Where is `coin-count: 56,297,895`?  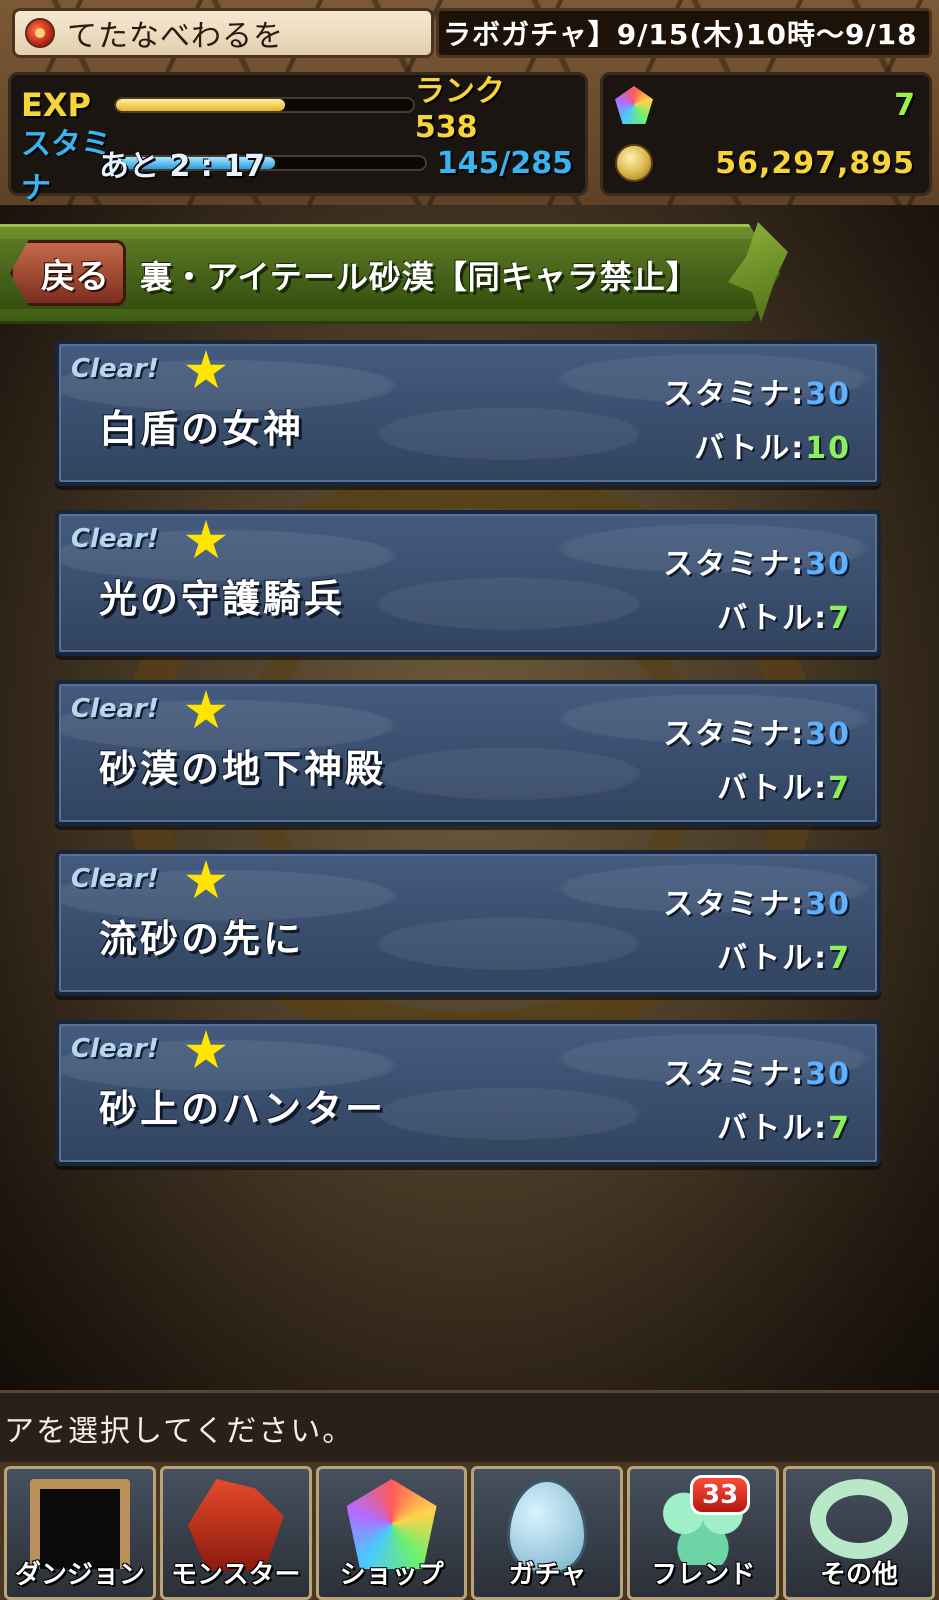
coin-count: 56,297,895 is located at coordinates (815, 163).